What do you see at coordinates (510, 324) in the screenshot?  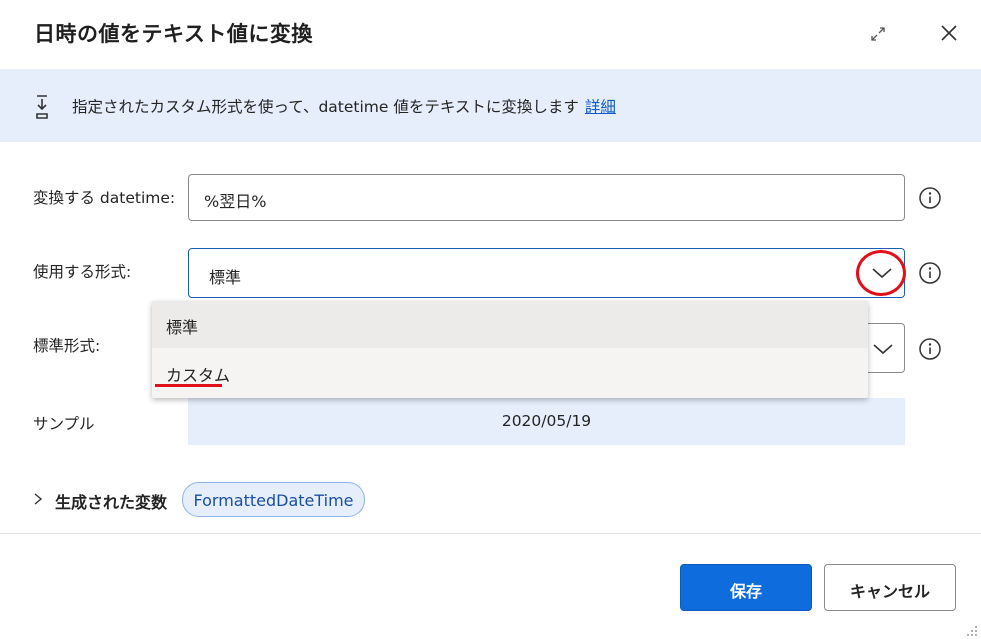 I see `dropdown-option-standard: 標準` at bounding box center [510, 324].